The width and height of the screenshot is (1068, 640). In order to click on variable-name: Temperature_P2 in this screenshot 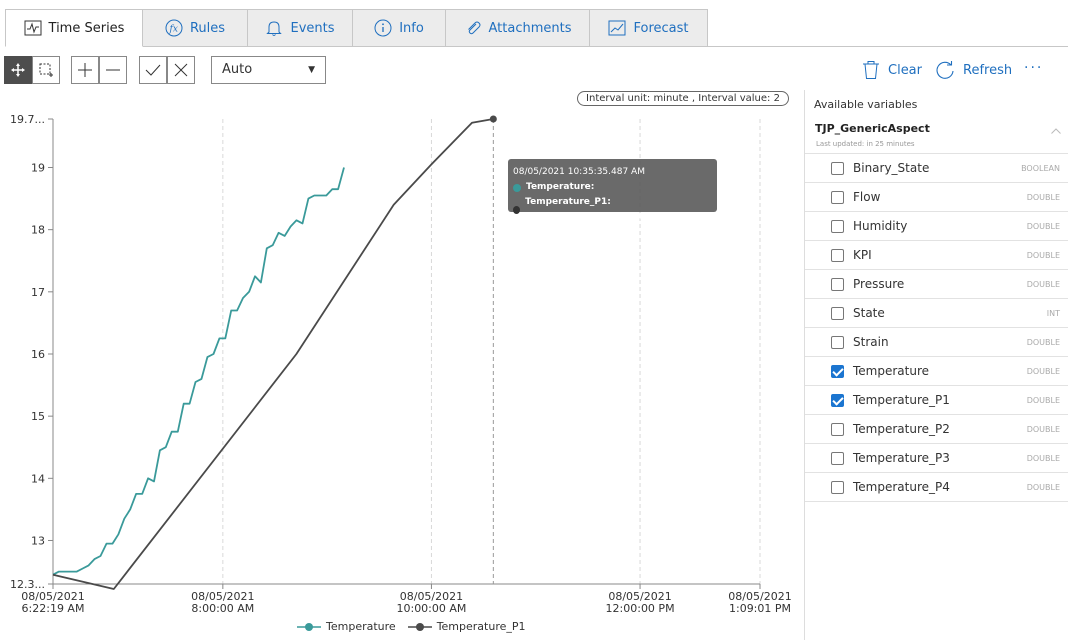, I will do `click(901, 429)`.